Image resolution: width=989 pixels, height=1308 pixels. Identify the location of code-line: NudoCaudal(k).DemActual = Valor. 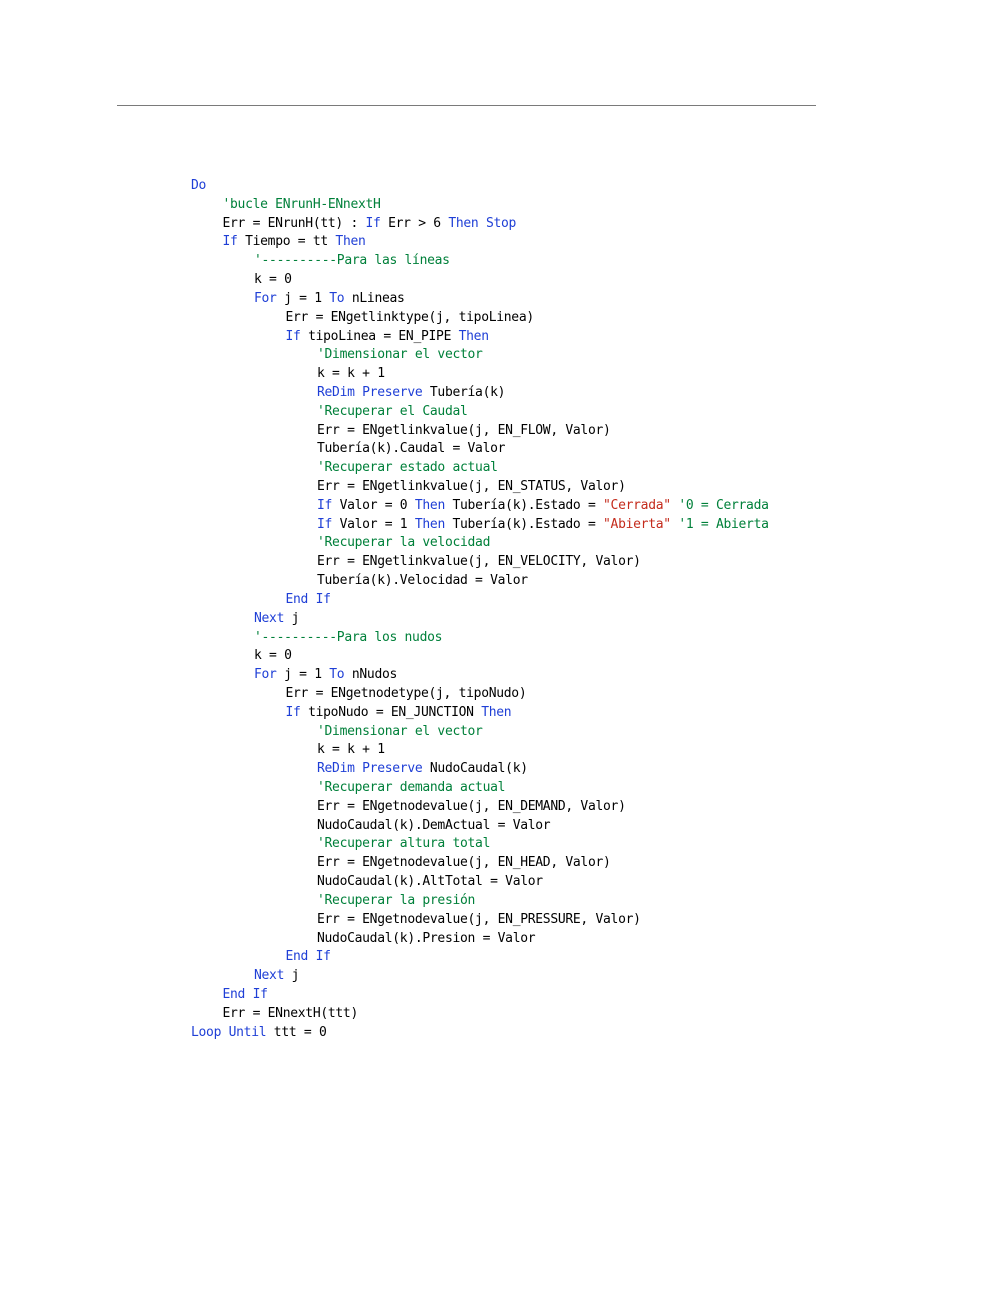
(480, 826).